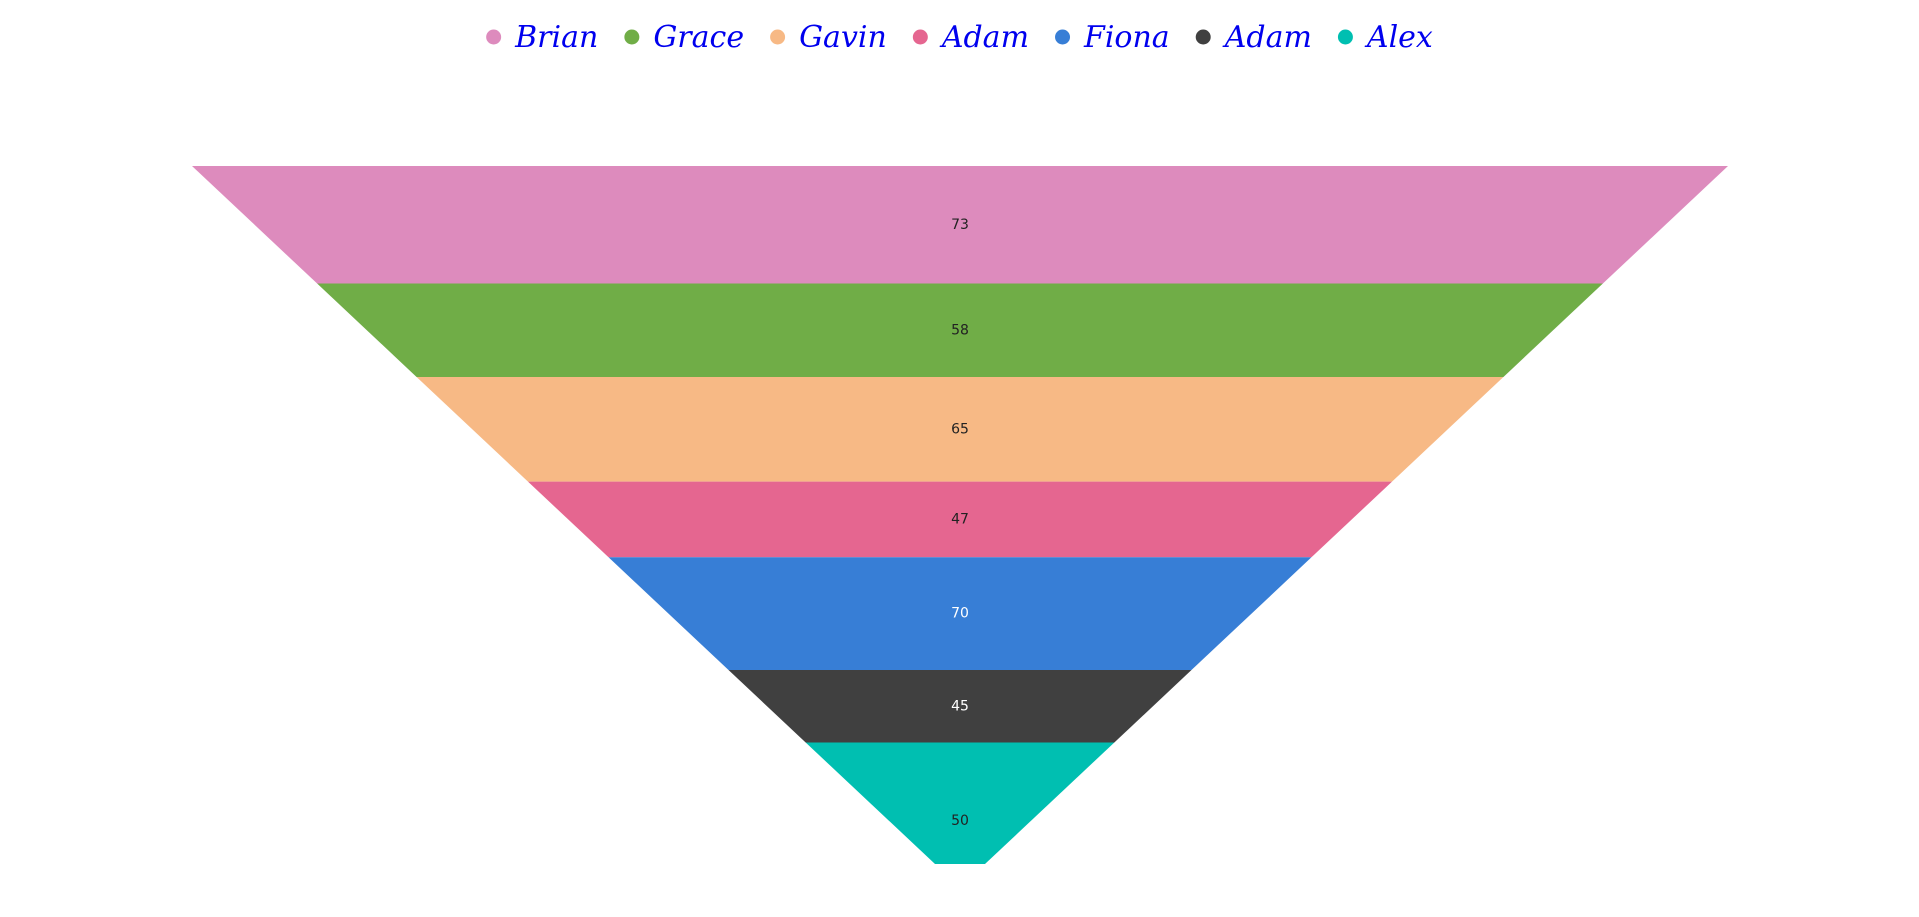 The width and height of the screenshot is (1919, 917). What do you see at coordinates (960, 225) in the screenshot?
I see `funnel-segment-label: 73` at bounding box center [960, 225].